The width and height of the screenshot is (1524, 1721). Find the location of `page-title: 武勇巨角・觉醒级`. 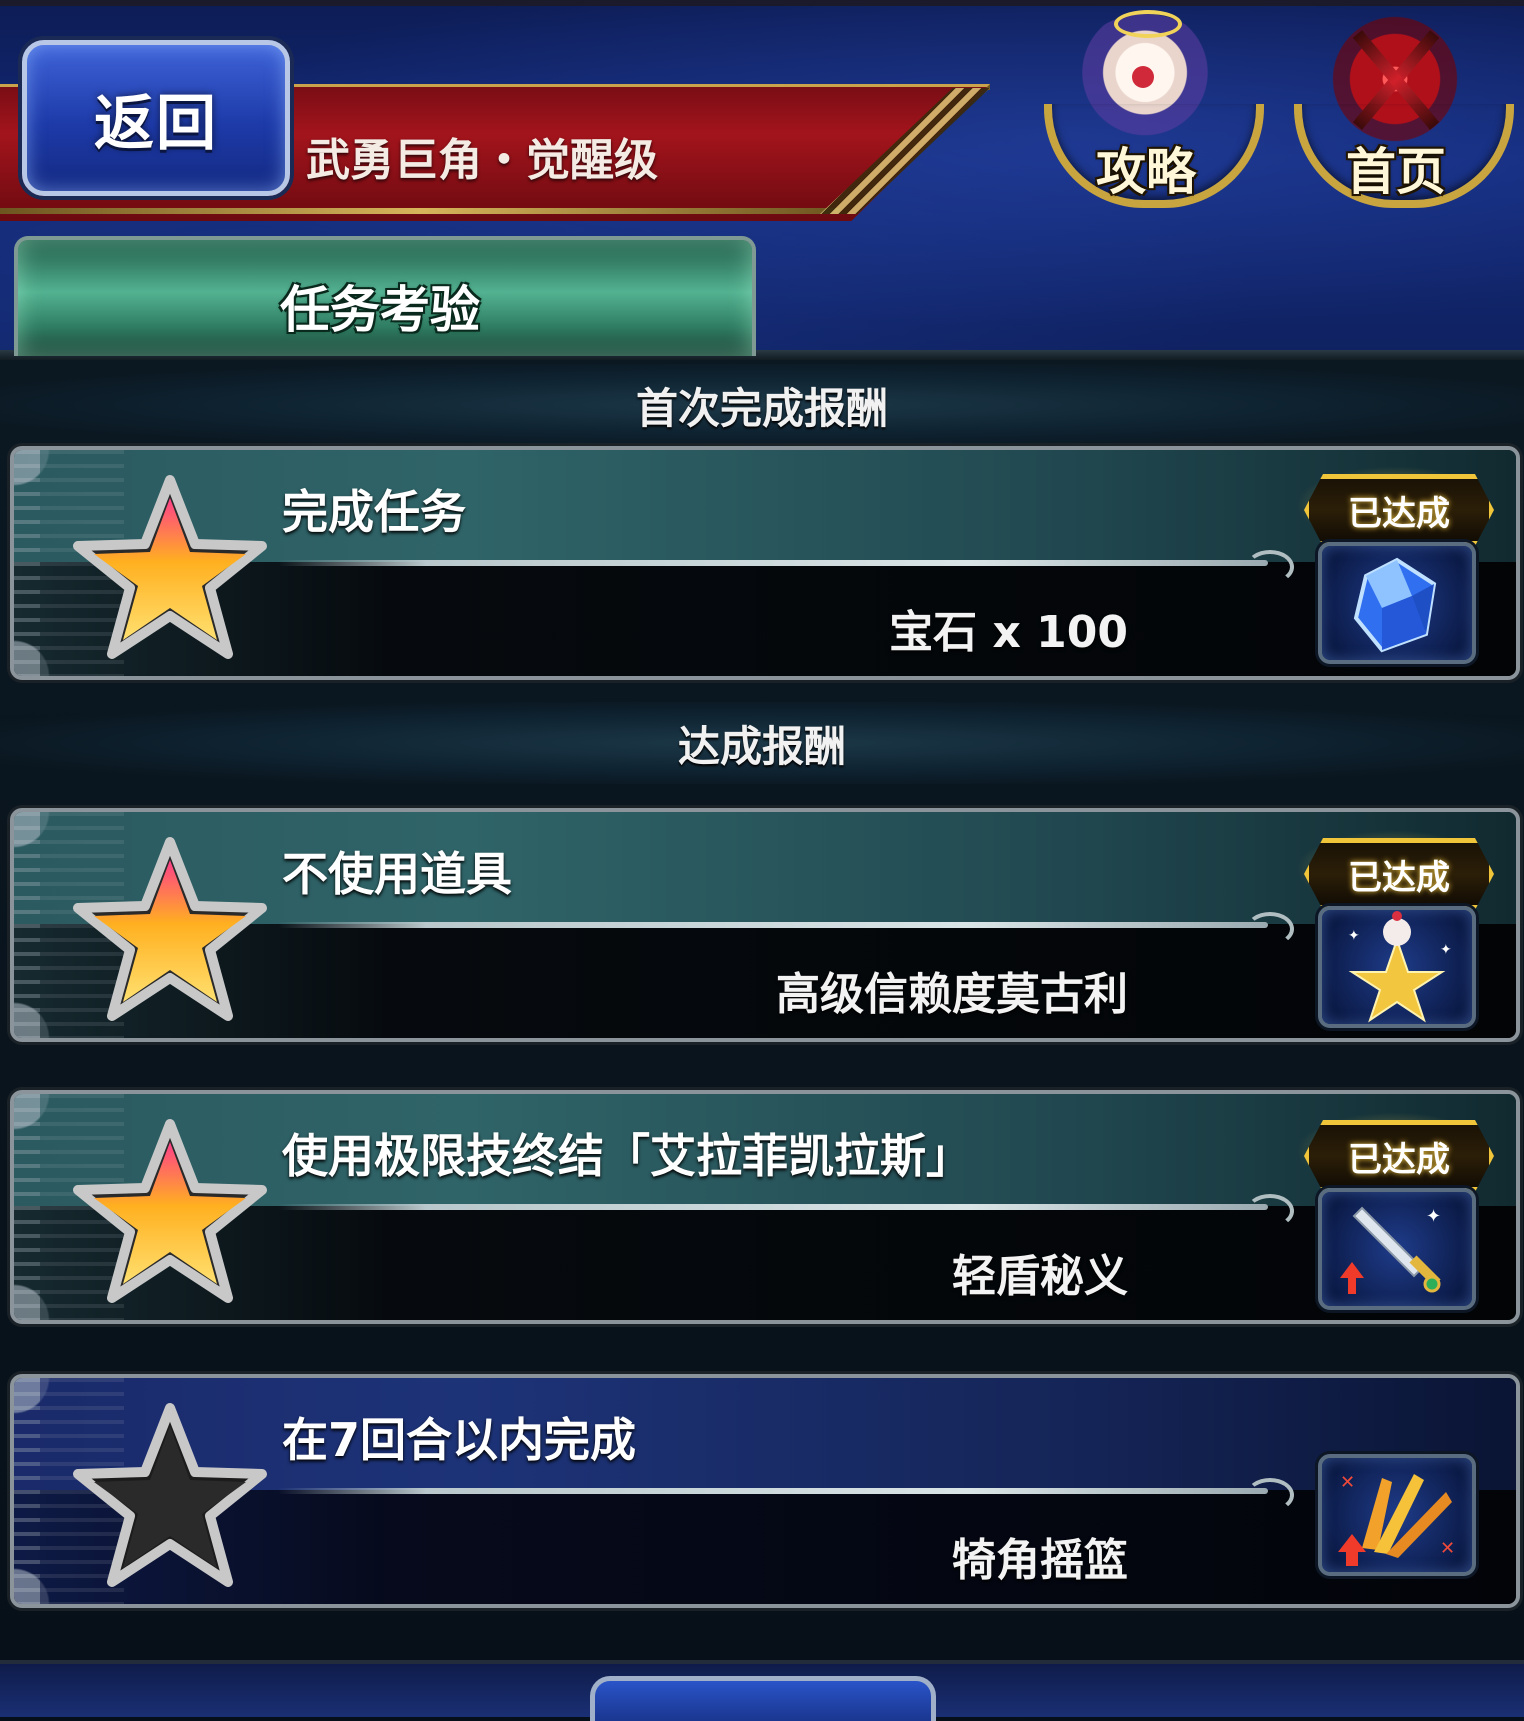

page-title: 武勇巨角・觉醒级 is located at coordinates (482, 160).